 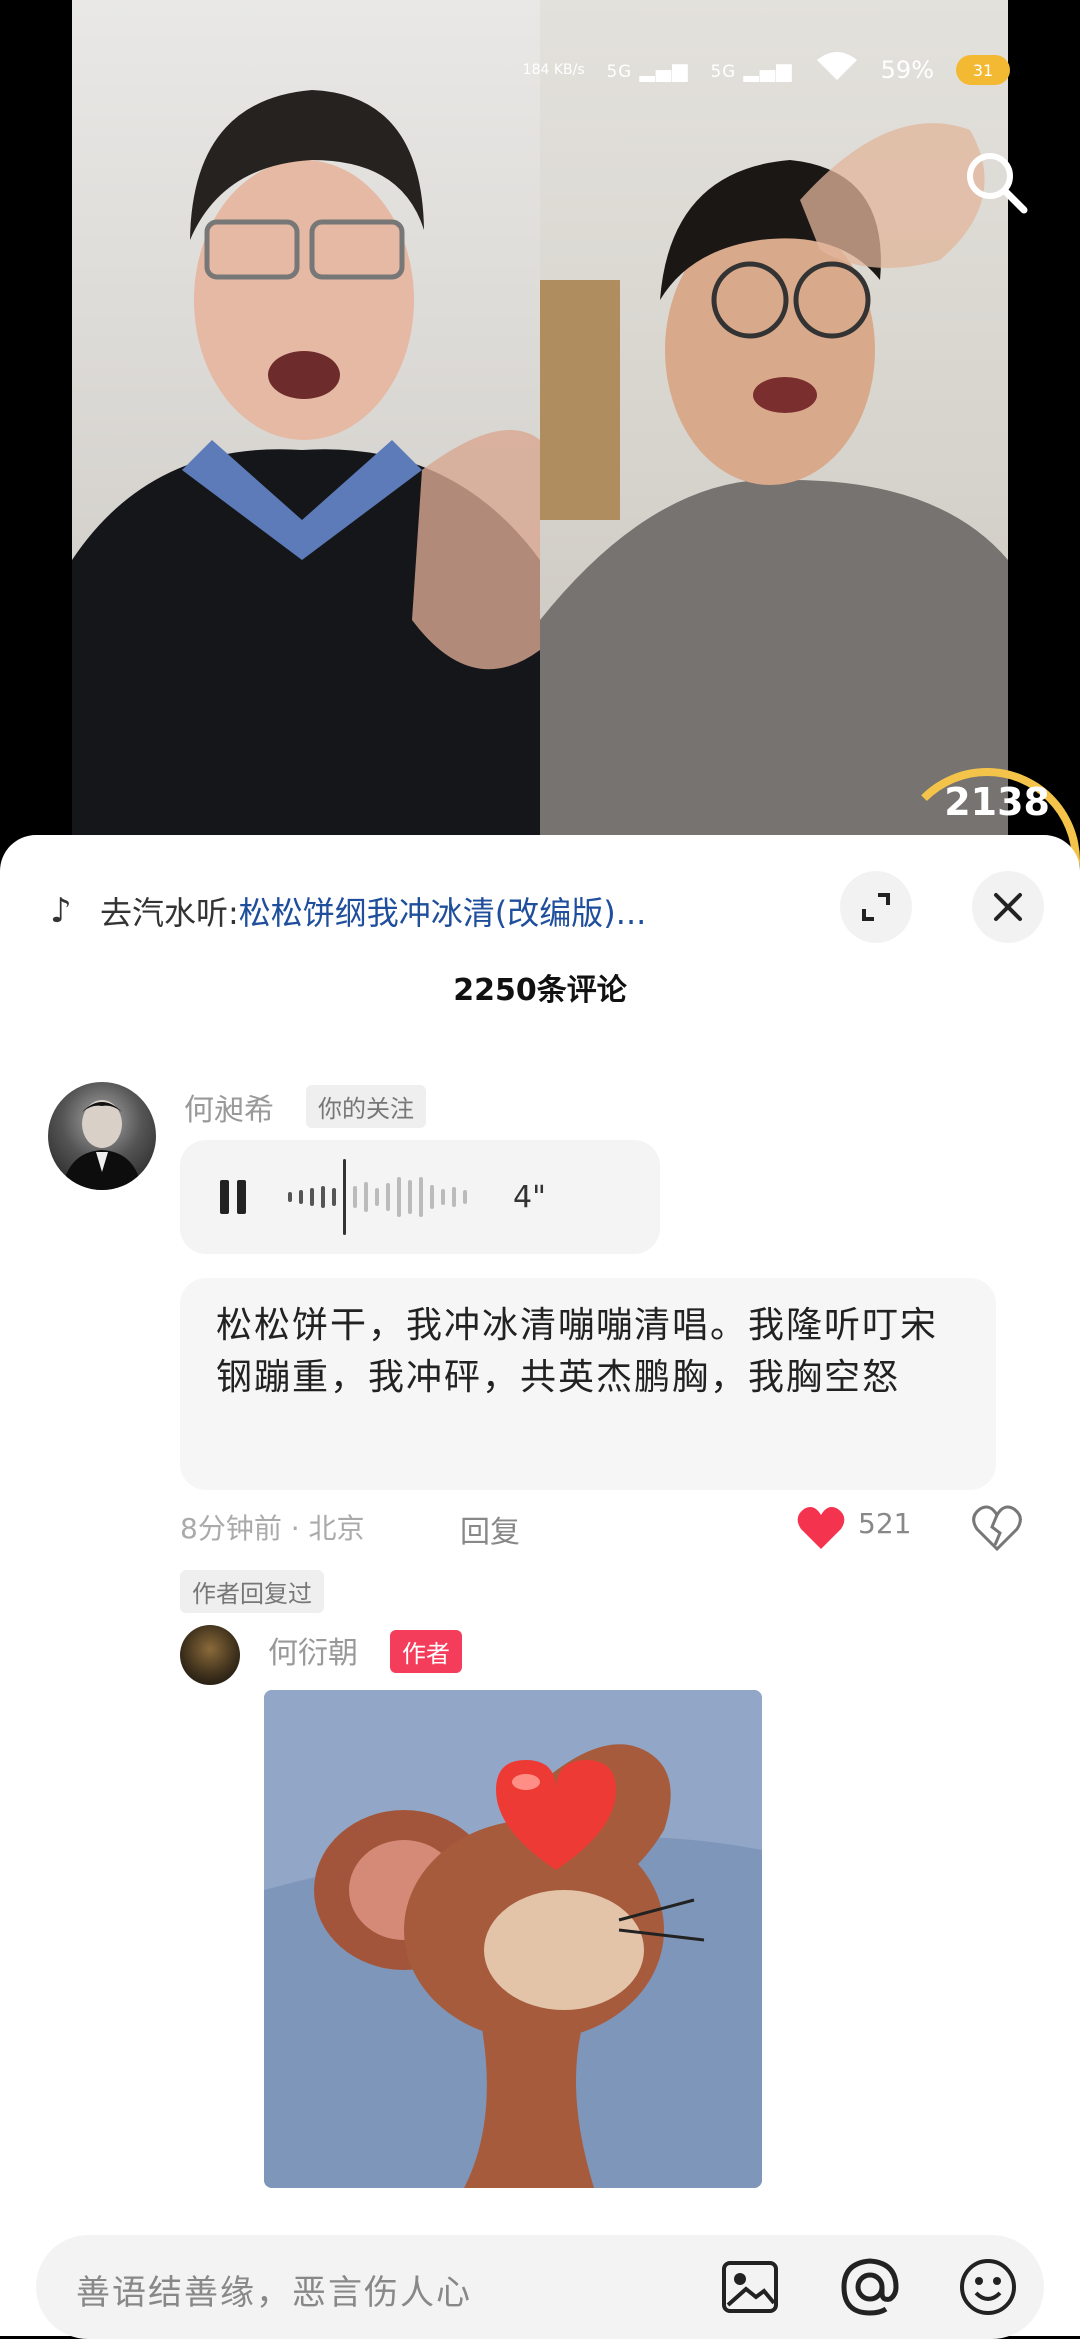 What do you see at coordinates (751, 70) in the screenshot?
I see `signal-icon-2: 5G ▂▄▆` at bounding box center [751, 70].